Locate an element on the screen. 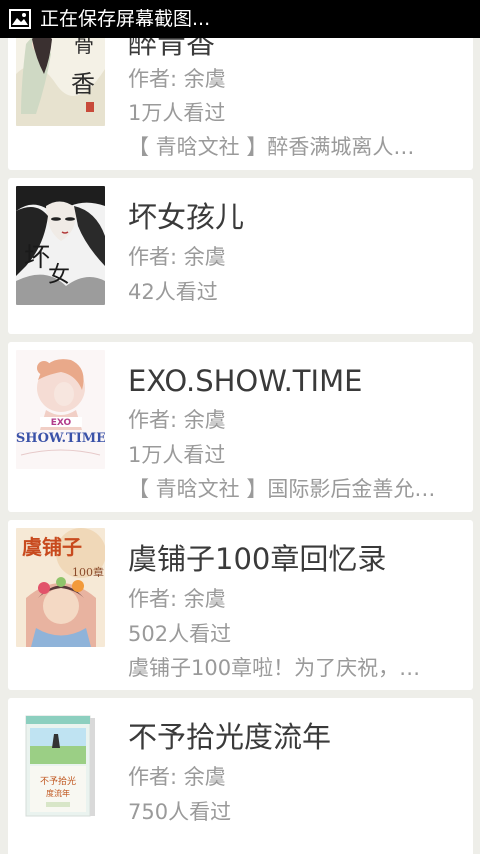  book-views: 42人看过 is located at coordinates (173, 292).